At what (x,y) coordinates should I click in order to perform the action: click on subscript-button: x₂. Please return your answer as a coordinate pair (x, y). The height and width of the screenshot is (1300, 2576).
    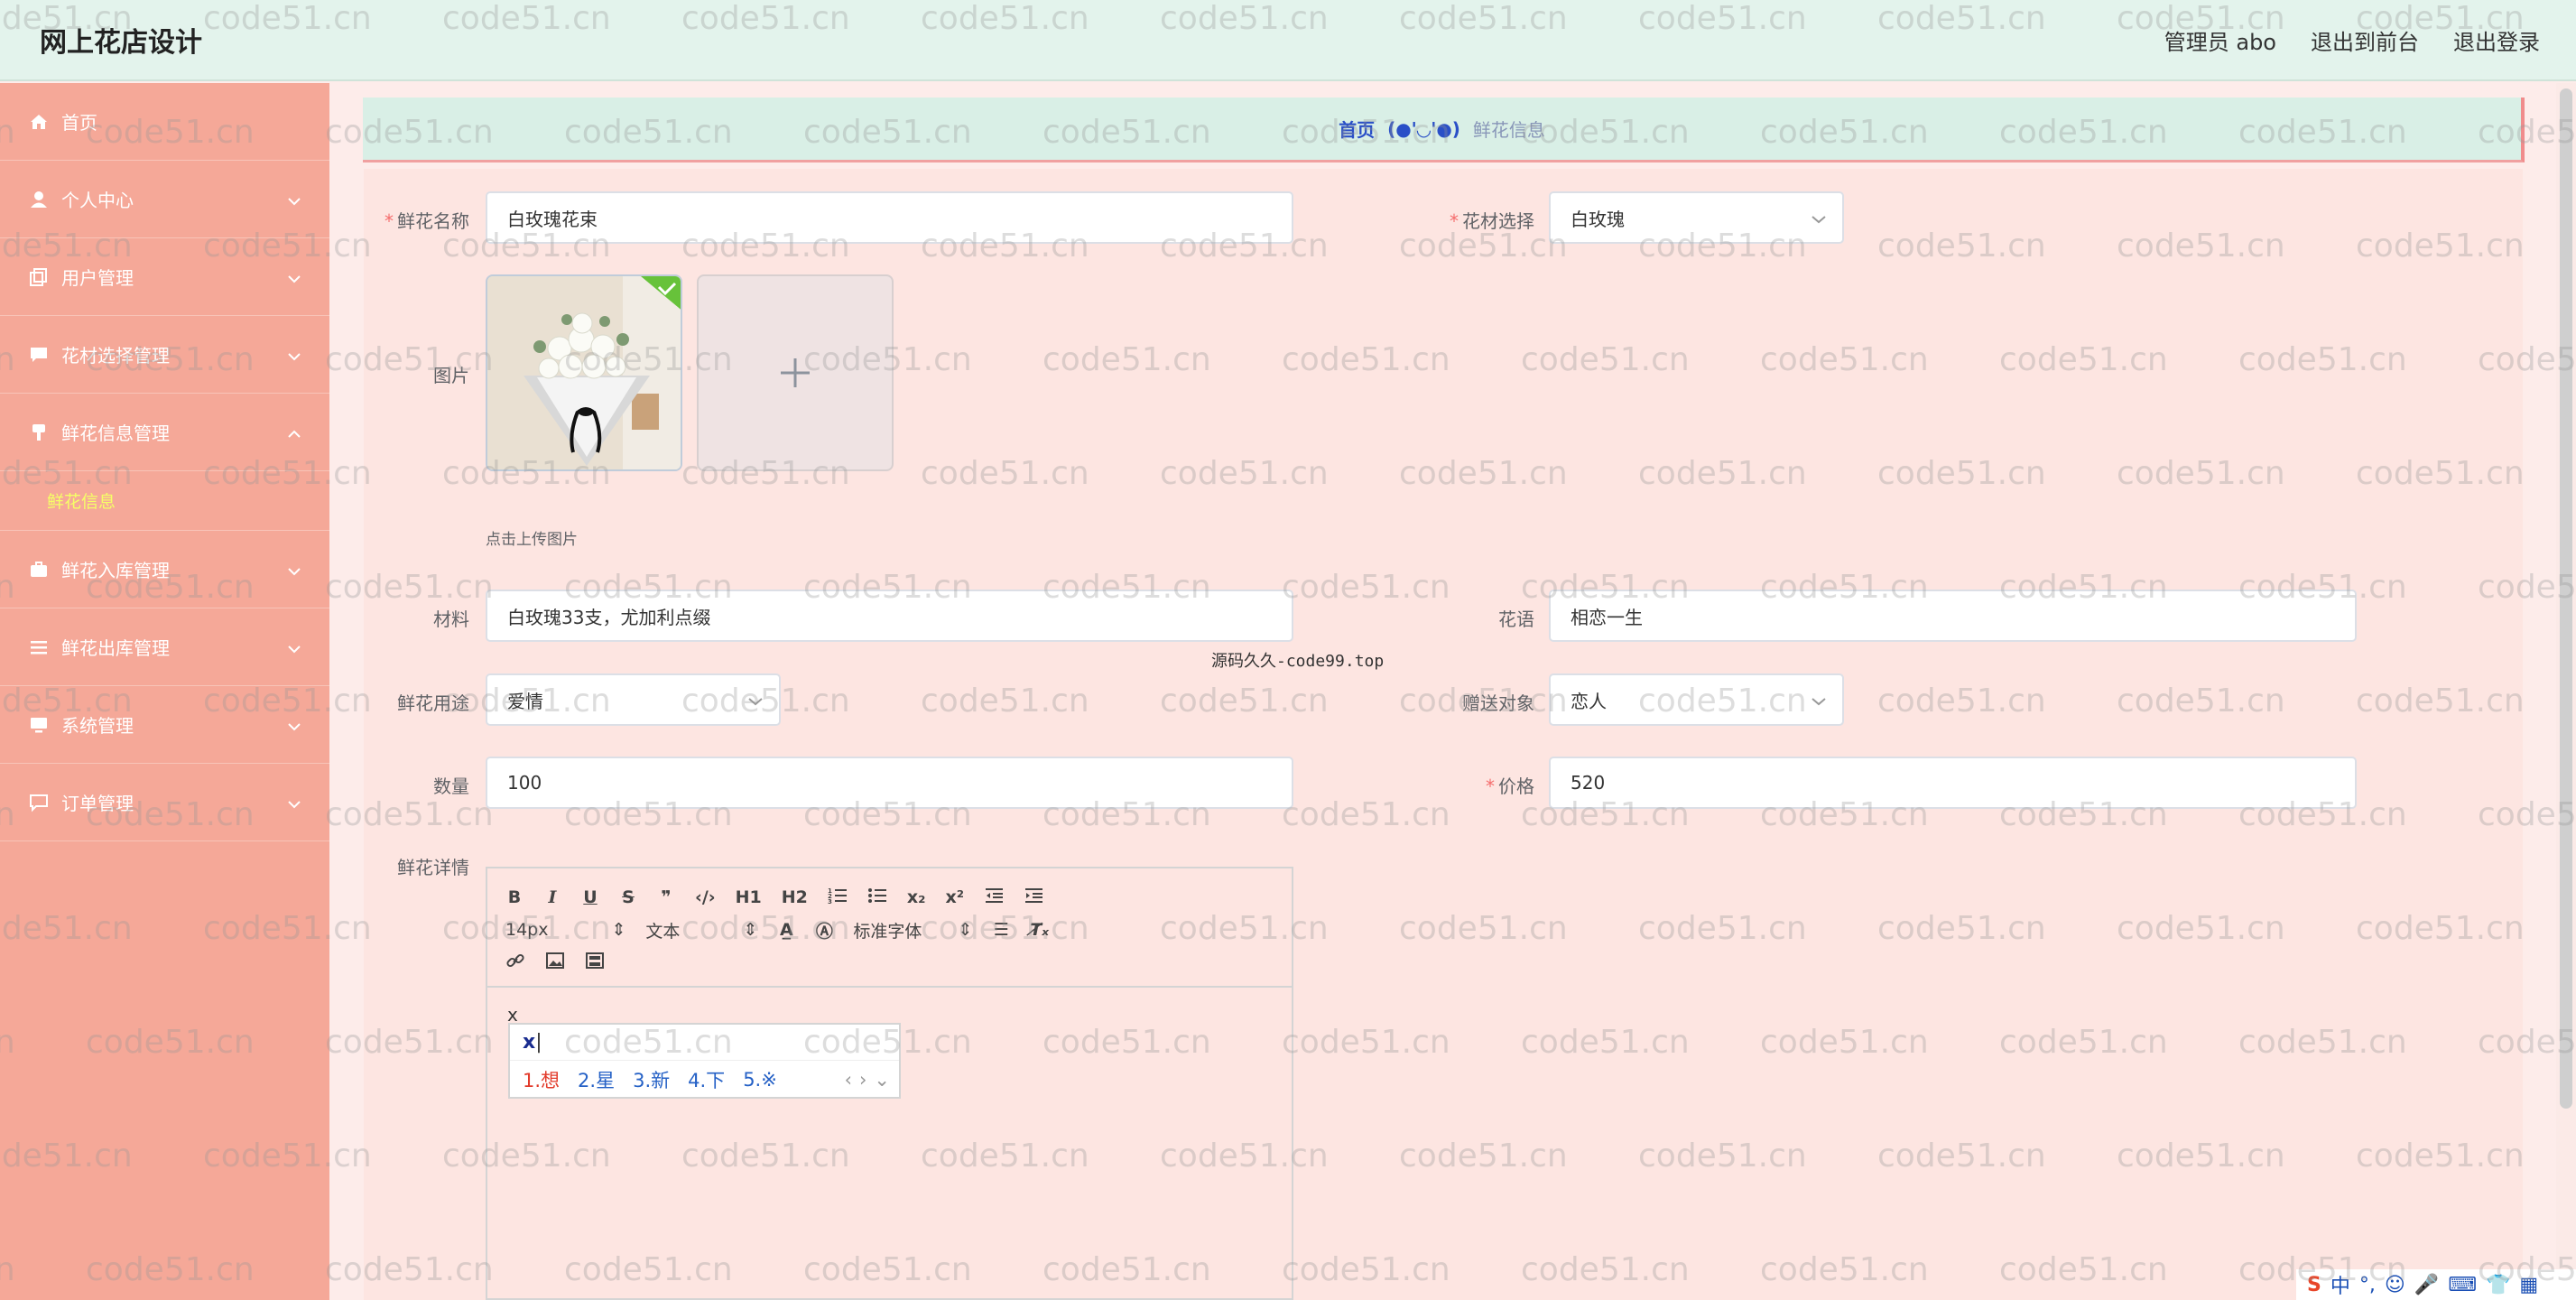
    Looking at the image, I should click on (916, 897).